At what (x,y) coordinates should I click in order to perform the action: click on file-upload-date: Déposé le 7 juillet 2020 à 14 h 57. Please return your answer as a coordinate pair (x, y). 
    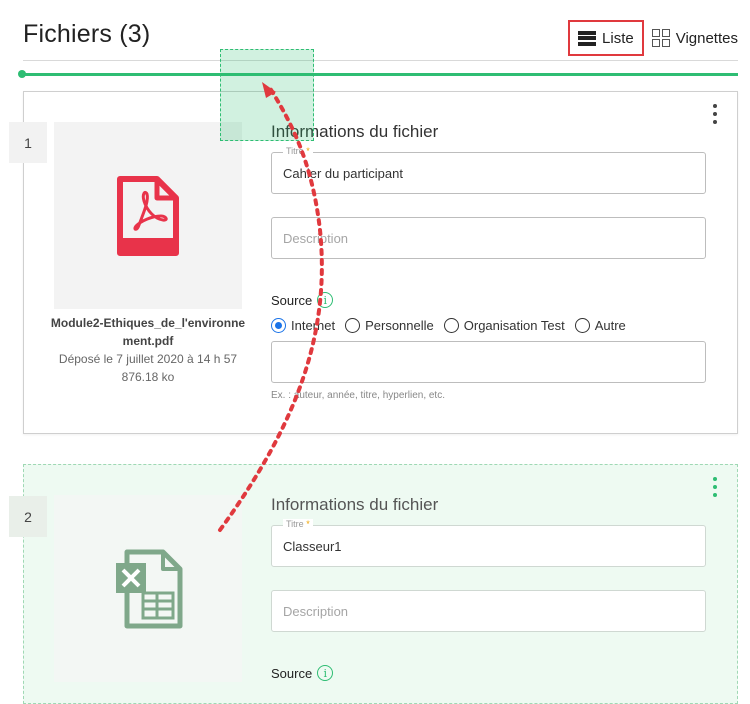
    Looking at the image, I should click on (148, 359).